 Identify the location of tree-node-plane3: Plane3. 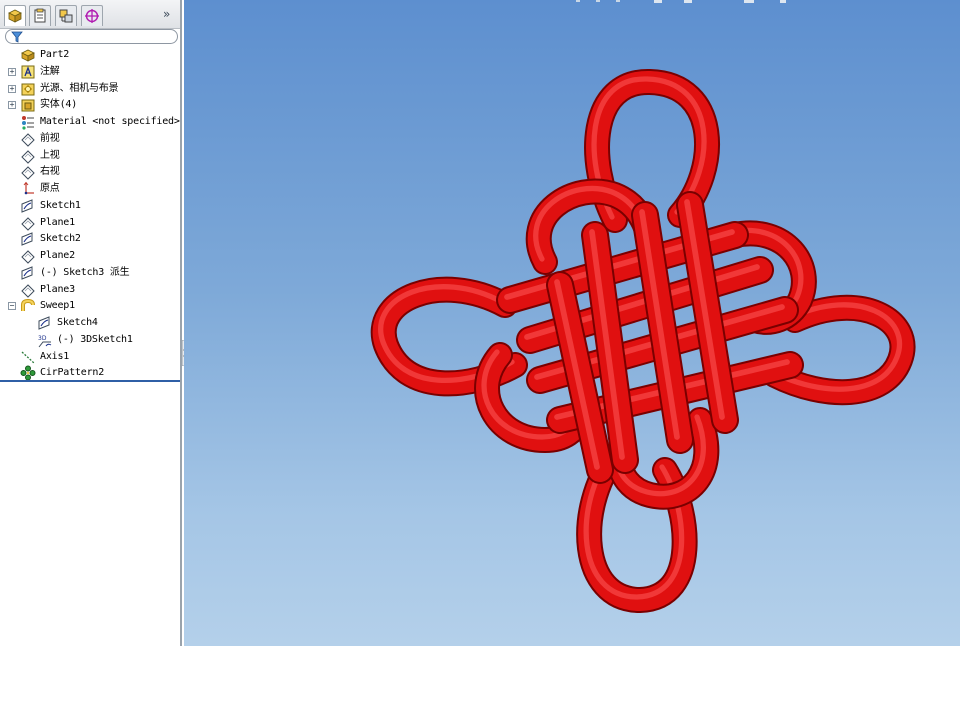
(90, 290).